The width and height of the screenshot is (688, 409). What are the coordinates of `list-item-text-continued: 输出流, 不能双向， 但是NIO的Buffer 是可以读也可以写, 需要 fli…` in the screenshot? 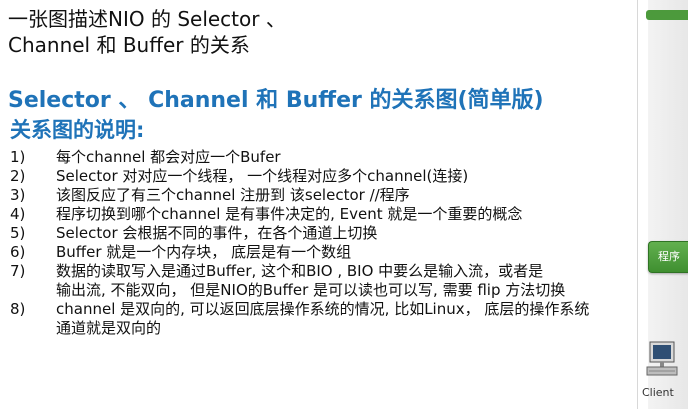 It's located at (311, 290).